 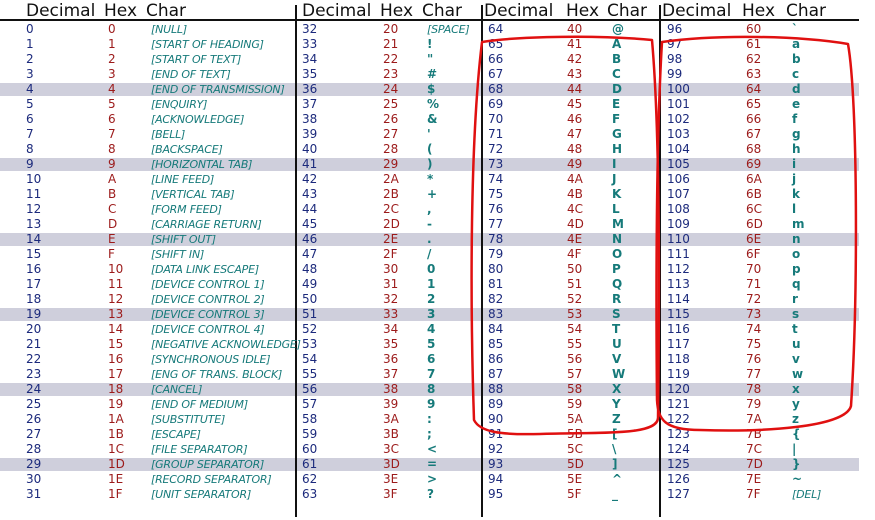 What do you see at coordinates (575, 419) in the screenshot?
I see `hex-value: 5A` at bounding box center [575, 419].